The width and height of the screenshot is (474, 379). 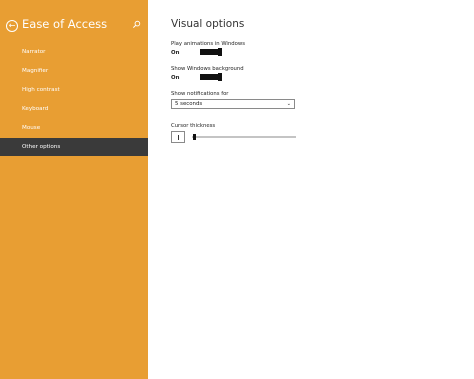 I want to click on cursor-thickness-slider-track, so click(x=244, y=137).